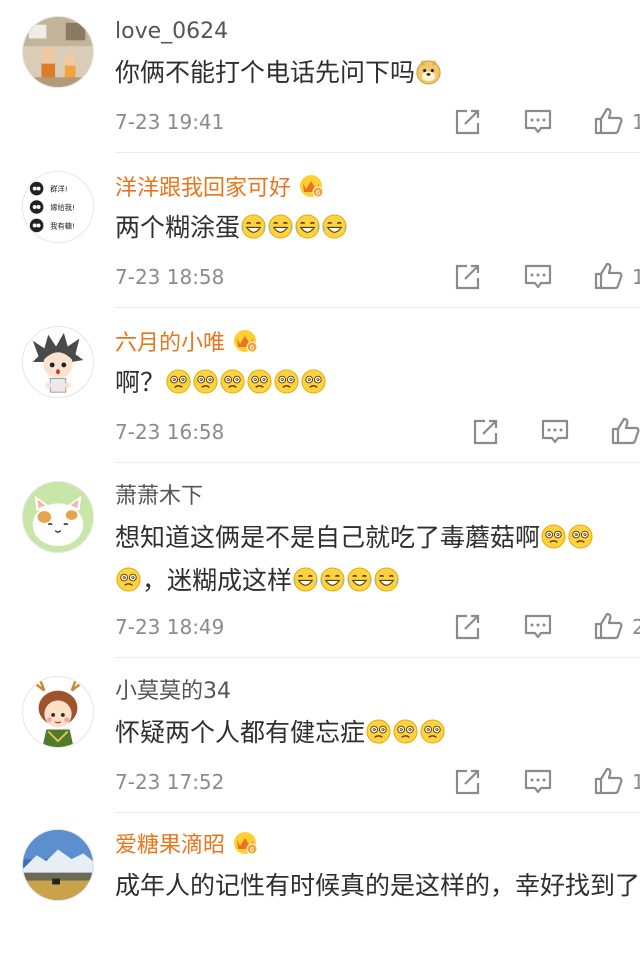 Image resolution: width=640 pixels, height=953 pixels. I want to click on comment-text-content: 啊？, so click(140, 382).